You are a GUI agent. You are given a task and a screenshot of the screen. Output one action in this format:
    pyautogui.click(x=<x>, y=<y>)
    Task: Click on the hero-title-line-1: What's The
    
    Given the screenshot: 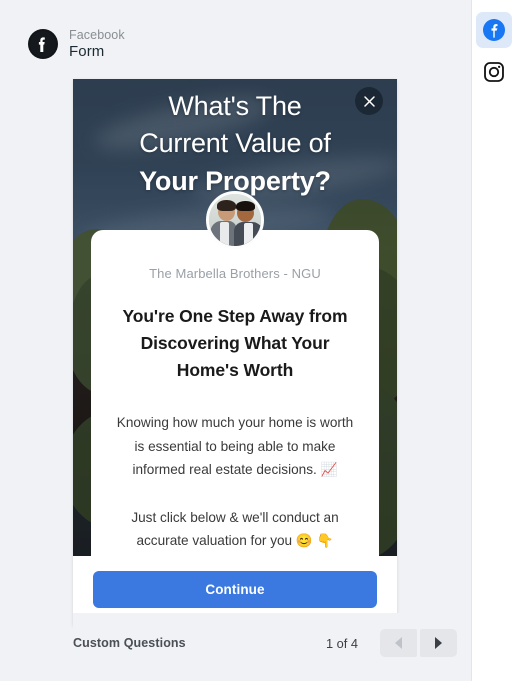 What is the action you would take?
    pyautogui.click(x=235, y=106)
    